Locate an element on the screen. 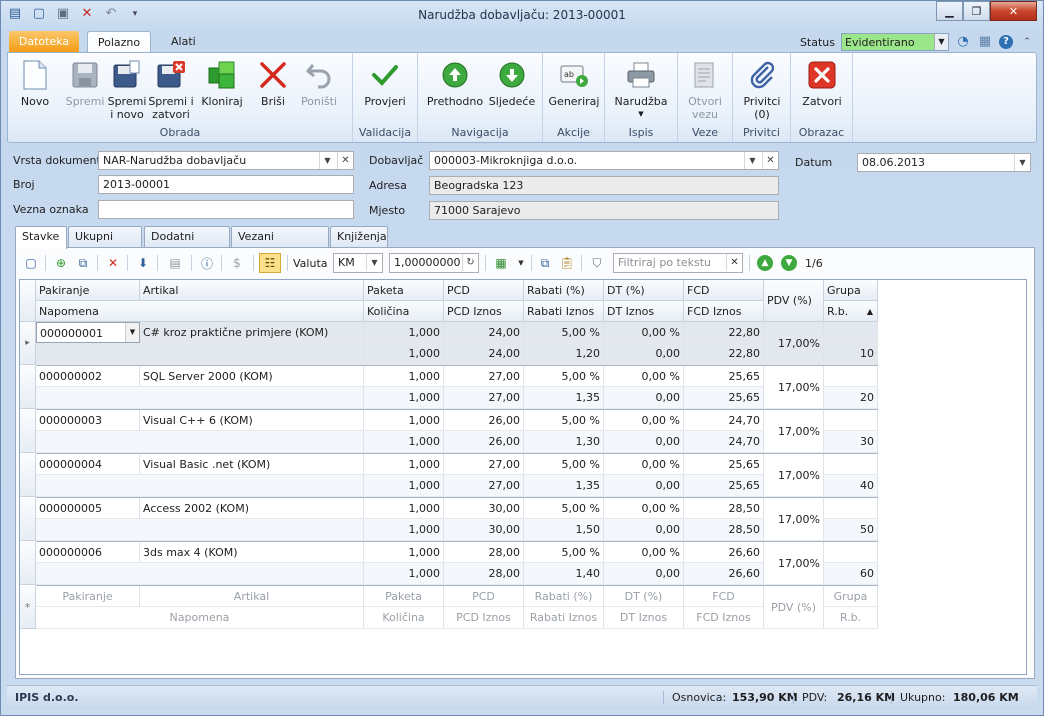 The width and height of the screenshot is (1044, 716). header-rabati-iznos: Rabati Iznos is located at coordinates (564, 311).